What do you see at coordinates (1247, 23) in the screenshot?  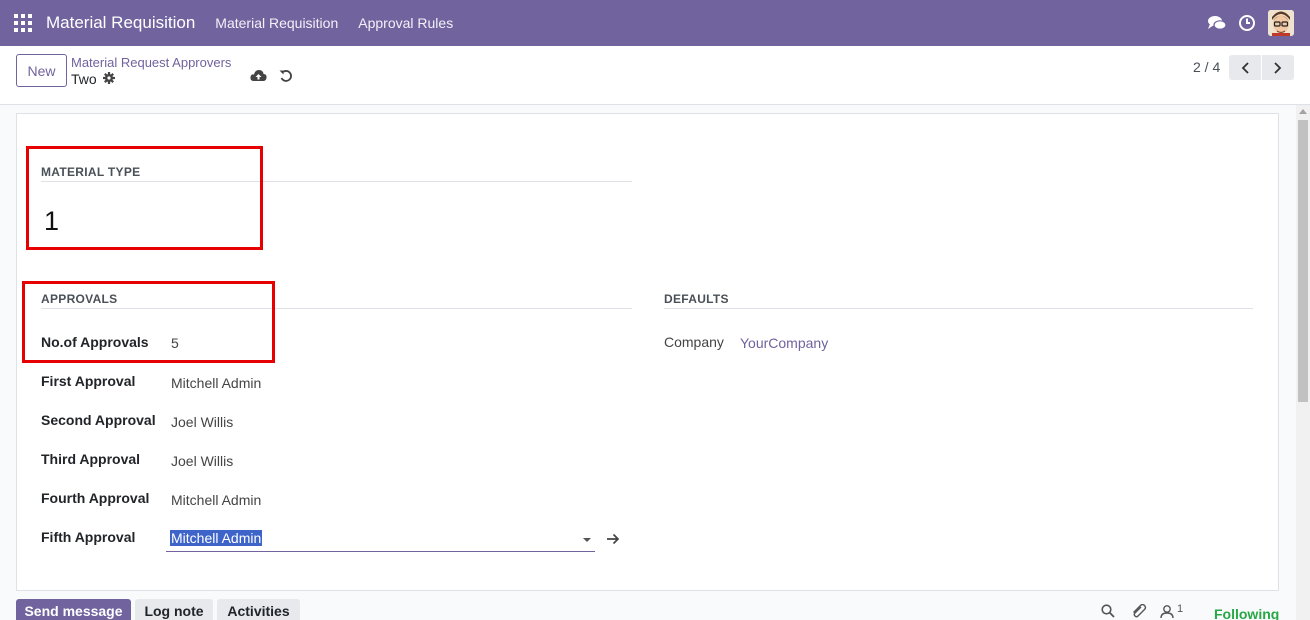 I see `clock-icon` at bounding box center [1247, 23].